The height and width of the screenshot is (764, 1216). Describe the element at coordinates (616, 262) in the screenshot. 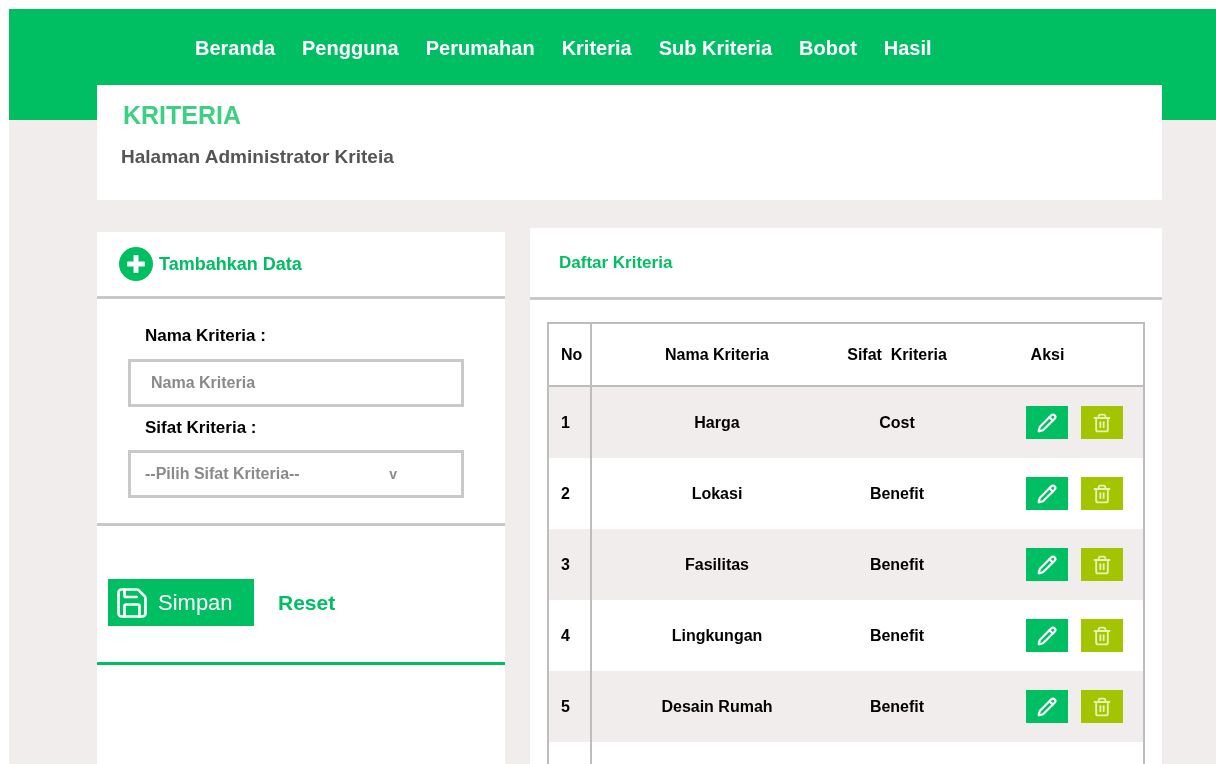

I see `list-title: Daftar Kriteria` at that location.